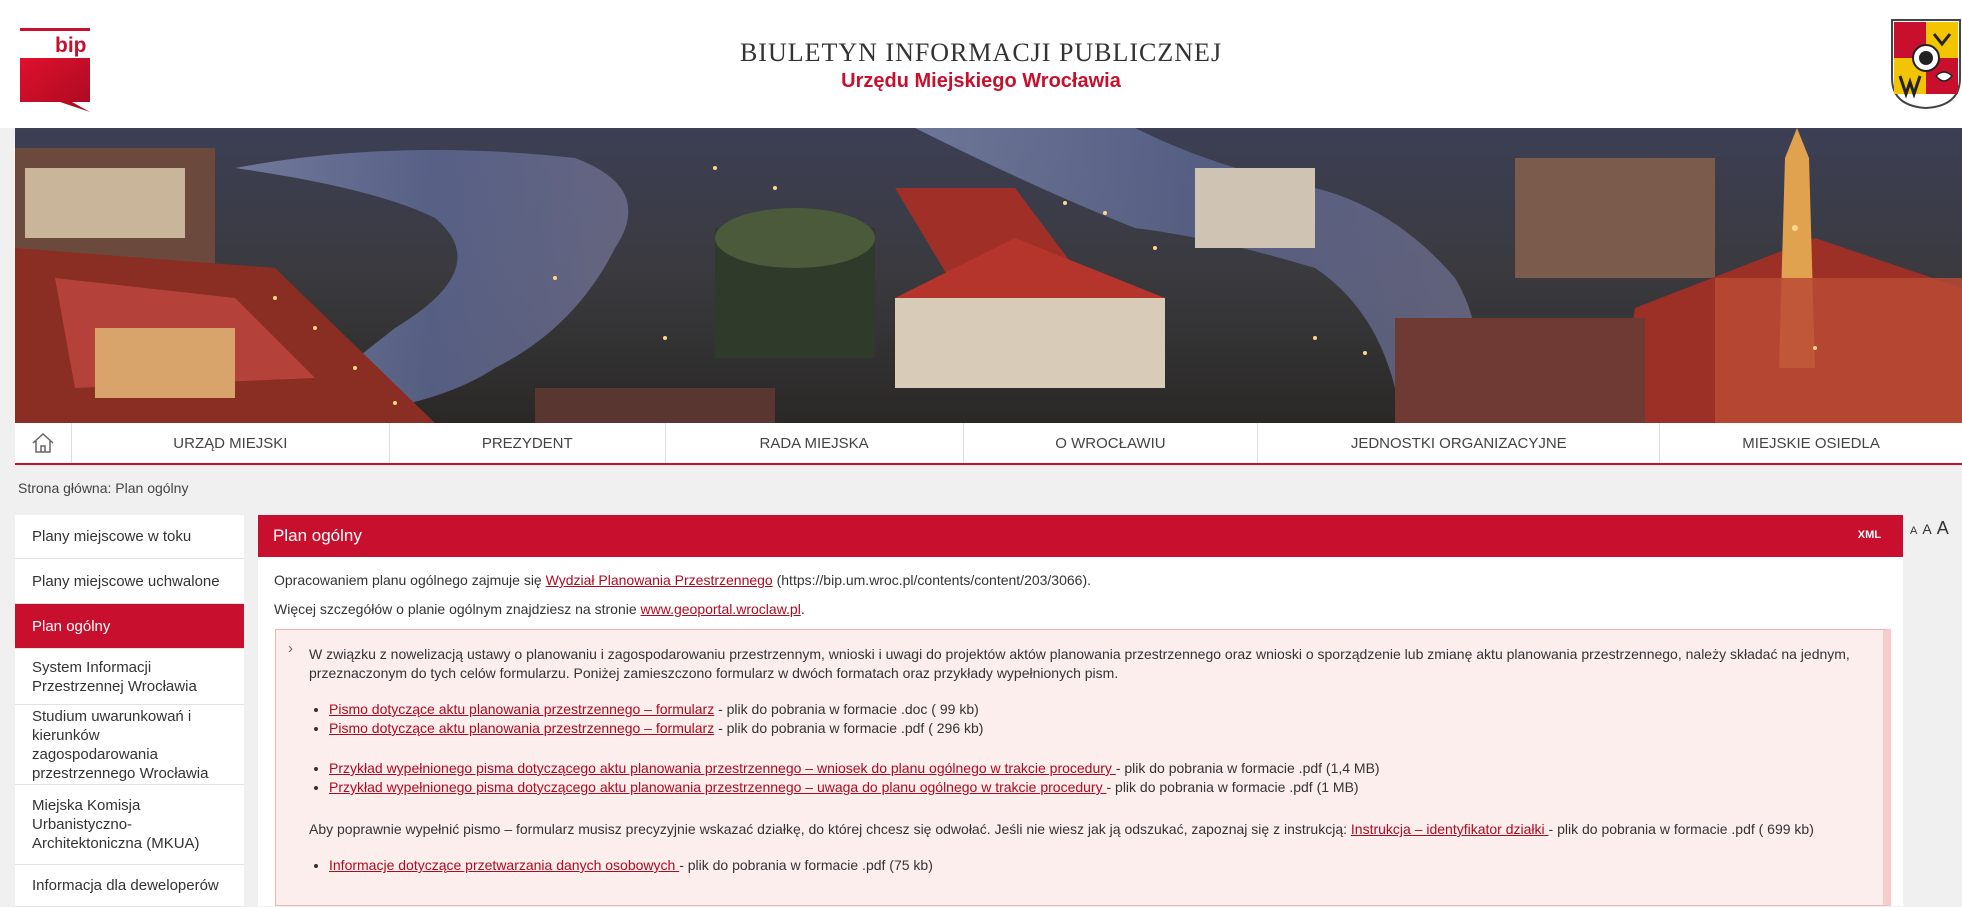  Describe the element at coordinates (231, 443) in the screenshot. I see `nav-item-urzad-miejski: URZĄD MIEJSKI` at that location.